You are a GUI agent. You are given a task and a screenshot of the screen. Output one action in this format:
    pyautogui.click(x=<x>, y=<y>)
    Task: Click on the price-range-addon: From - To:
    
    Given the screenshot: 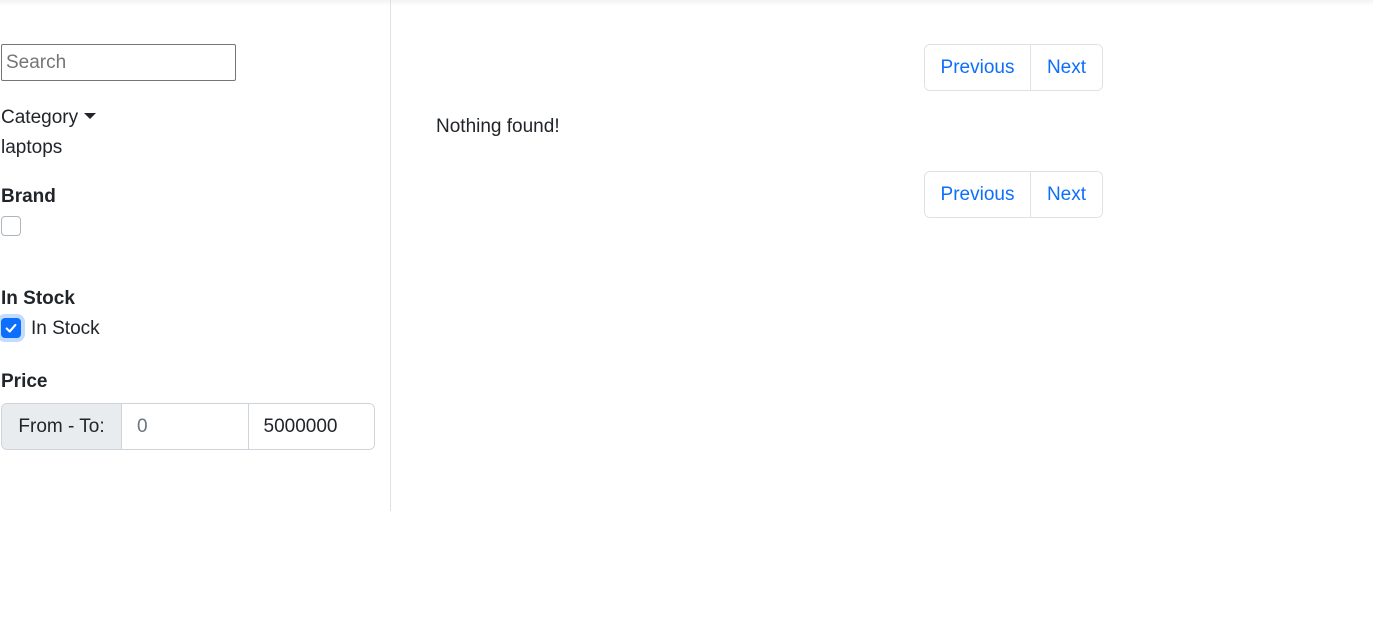 What is the action you would take?
    pyautogui.click(x=62, y=426)
    